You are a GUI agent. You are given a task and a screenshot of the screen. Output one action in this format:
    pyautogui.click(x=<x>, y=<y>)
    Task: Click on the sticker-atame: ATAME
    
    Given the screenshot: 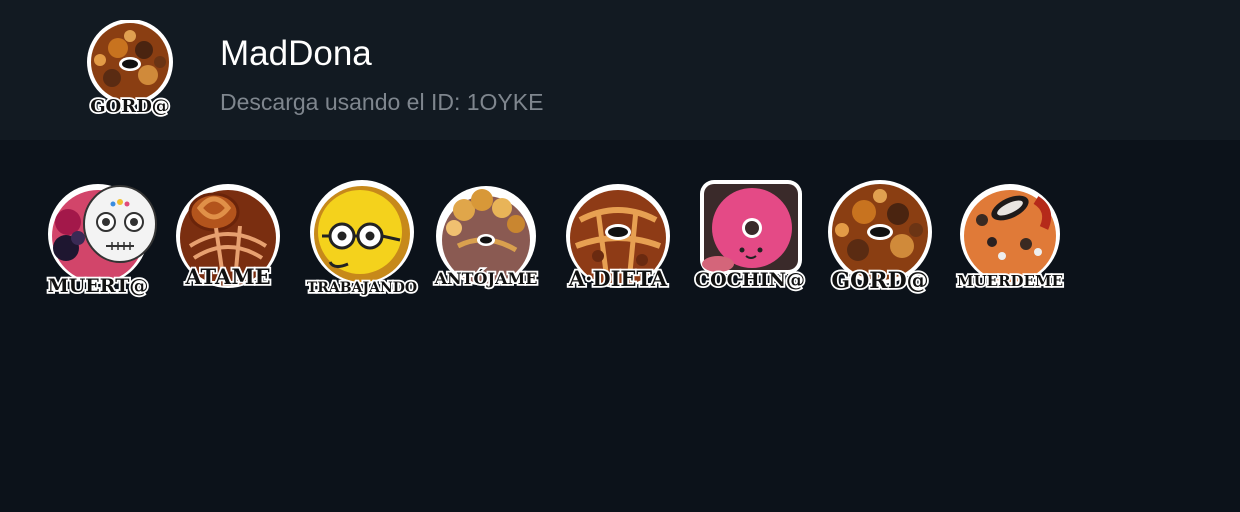 What is the action you would take?
    pyautogui.click(x=231, y=239)
    